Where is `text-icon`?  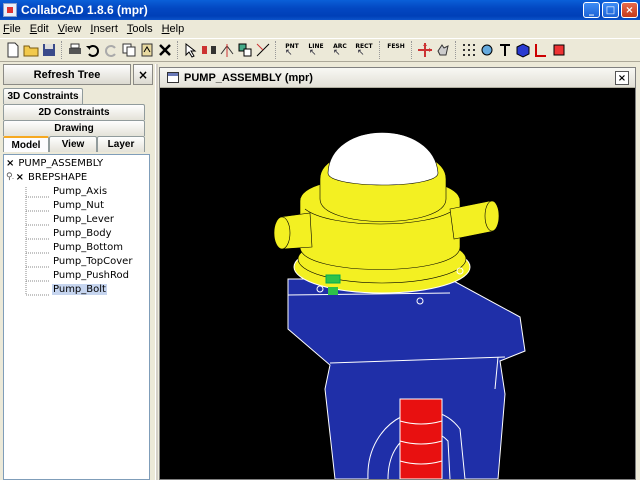 text-icon is located at coordinates (505, 50).